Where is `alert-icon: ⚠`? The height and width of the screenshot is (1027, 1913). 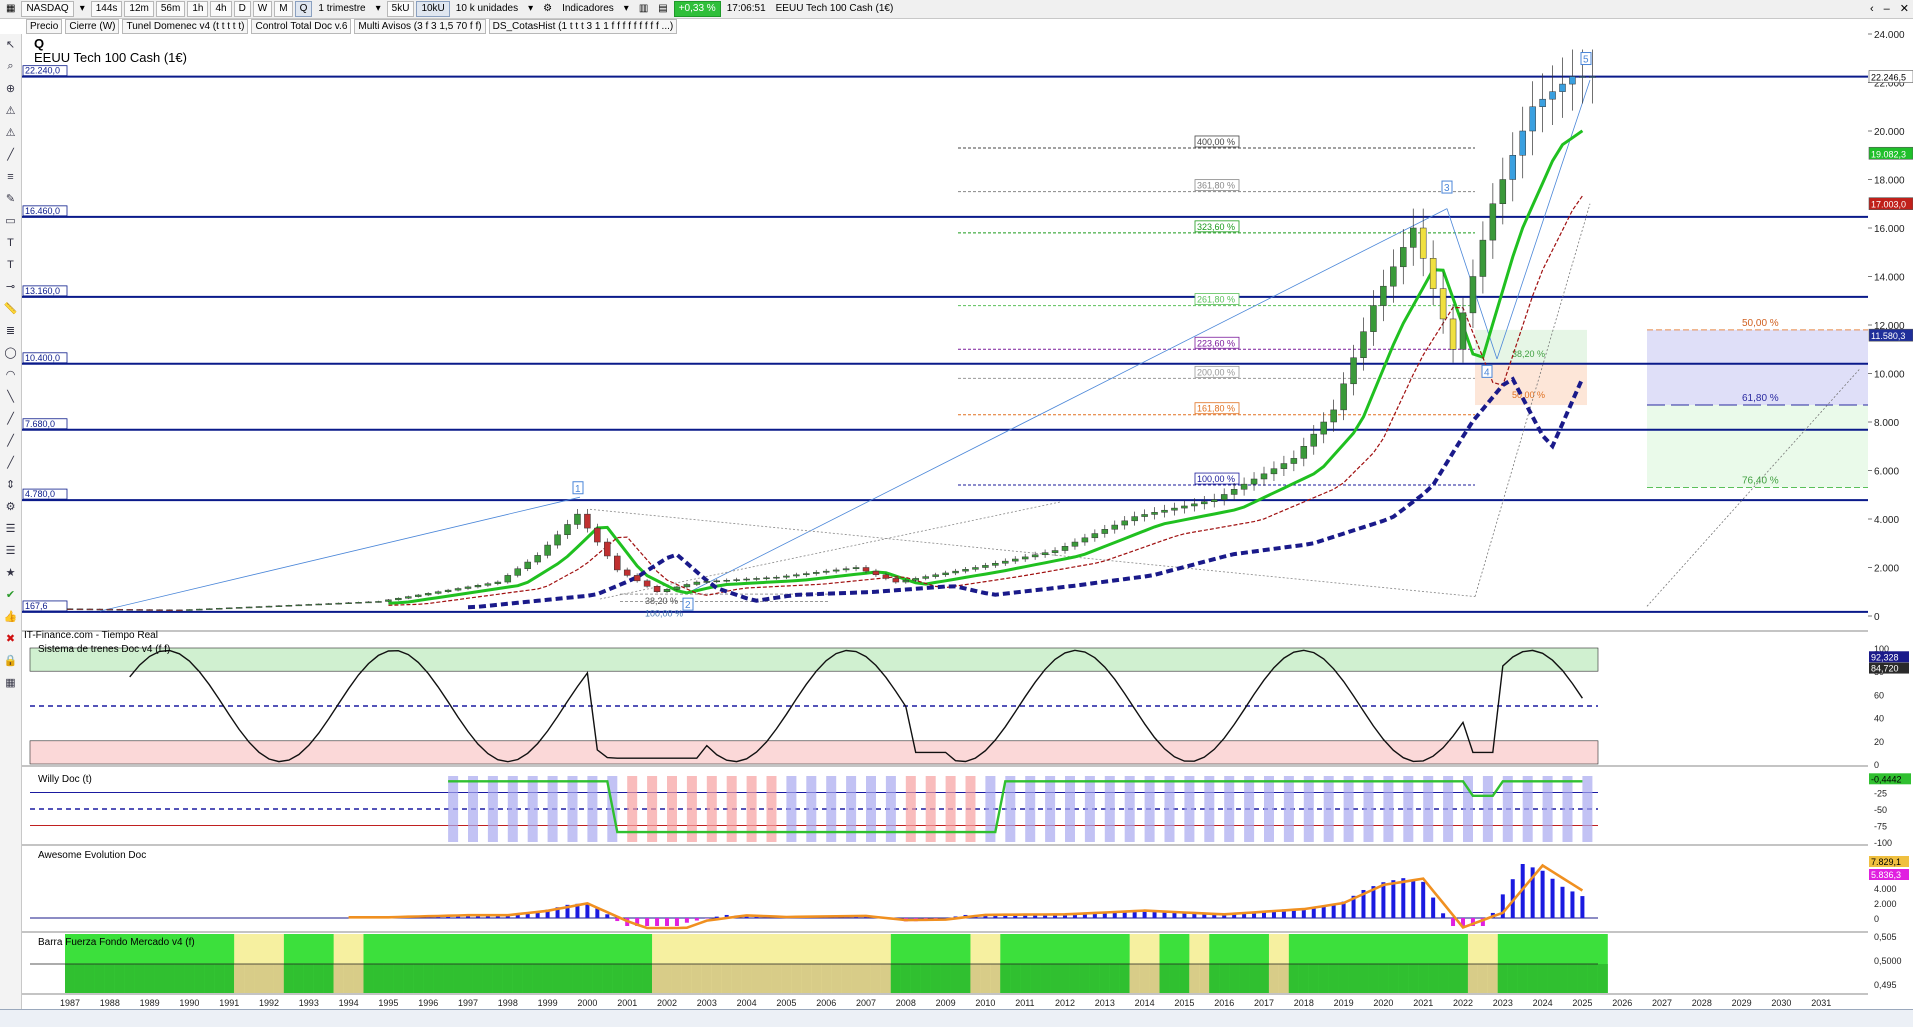 alert-icon: ⚠ is located at coordinates (10, 132).